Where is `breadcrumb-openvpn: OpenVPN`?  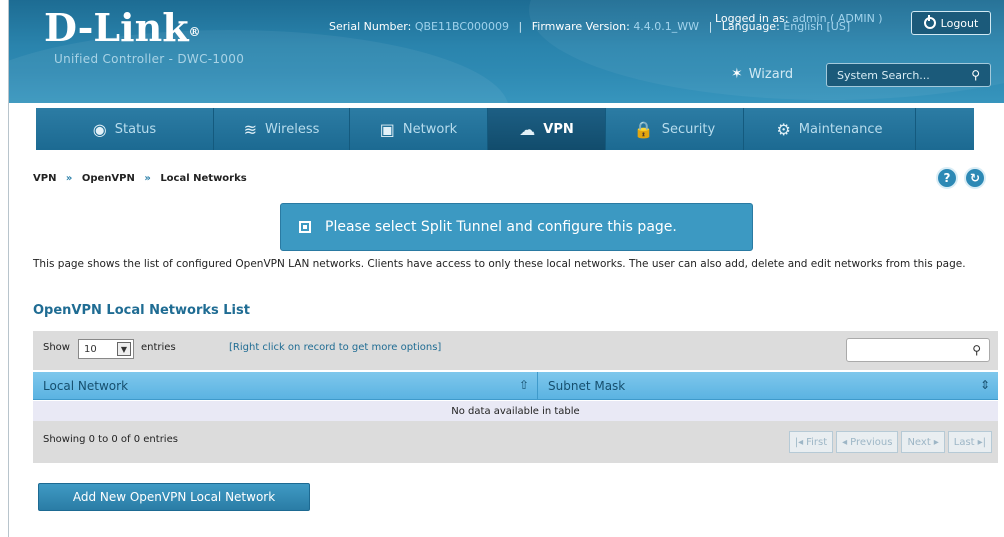
breadcrumb-openvpn: OpenVPN is located at coordinates (108, 178).